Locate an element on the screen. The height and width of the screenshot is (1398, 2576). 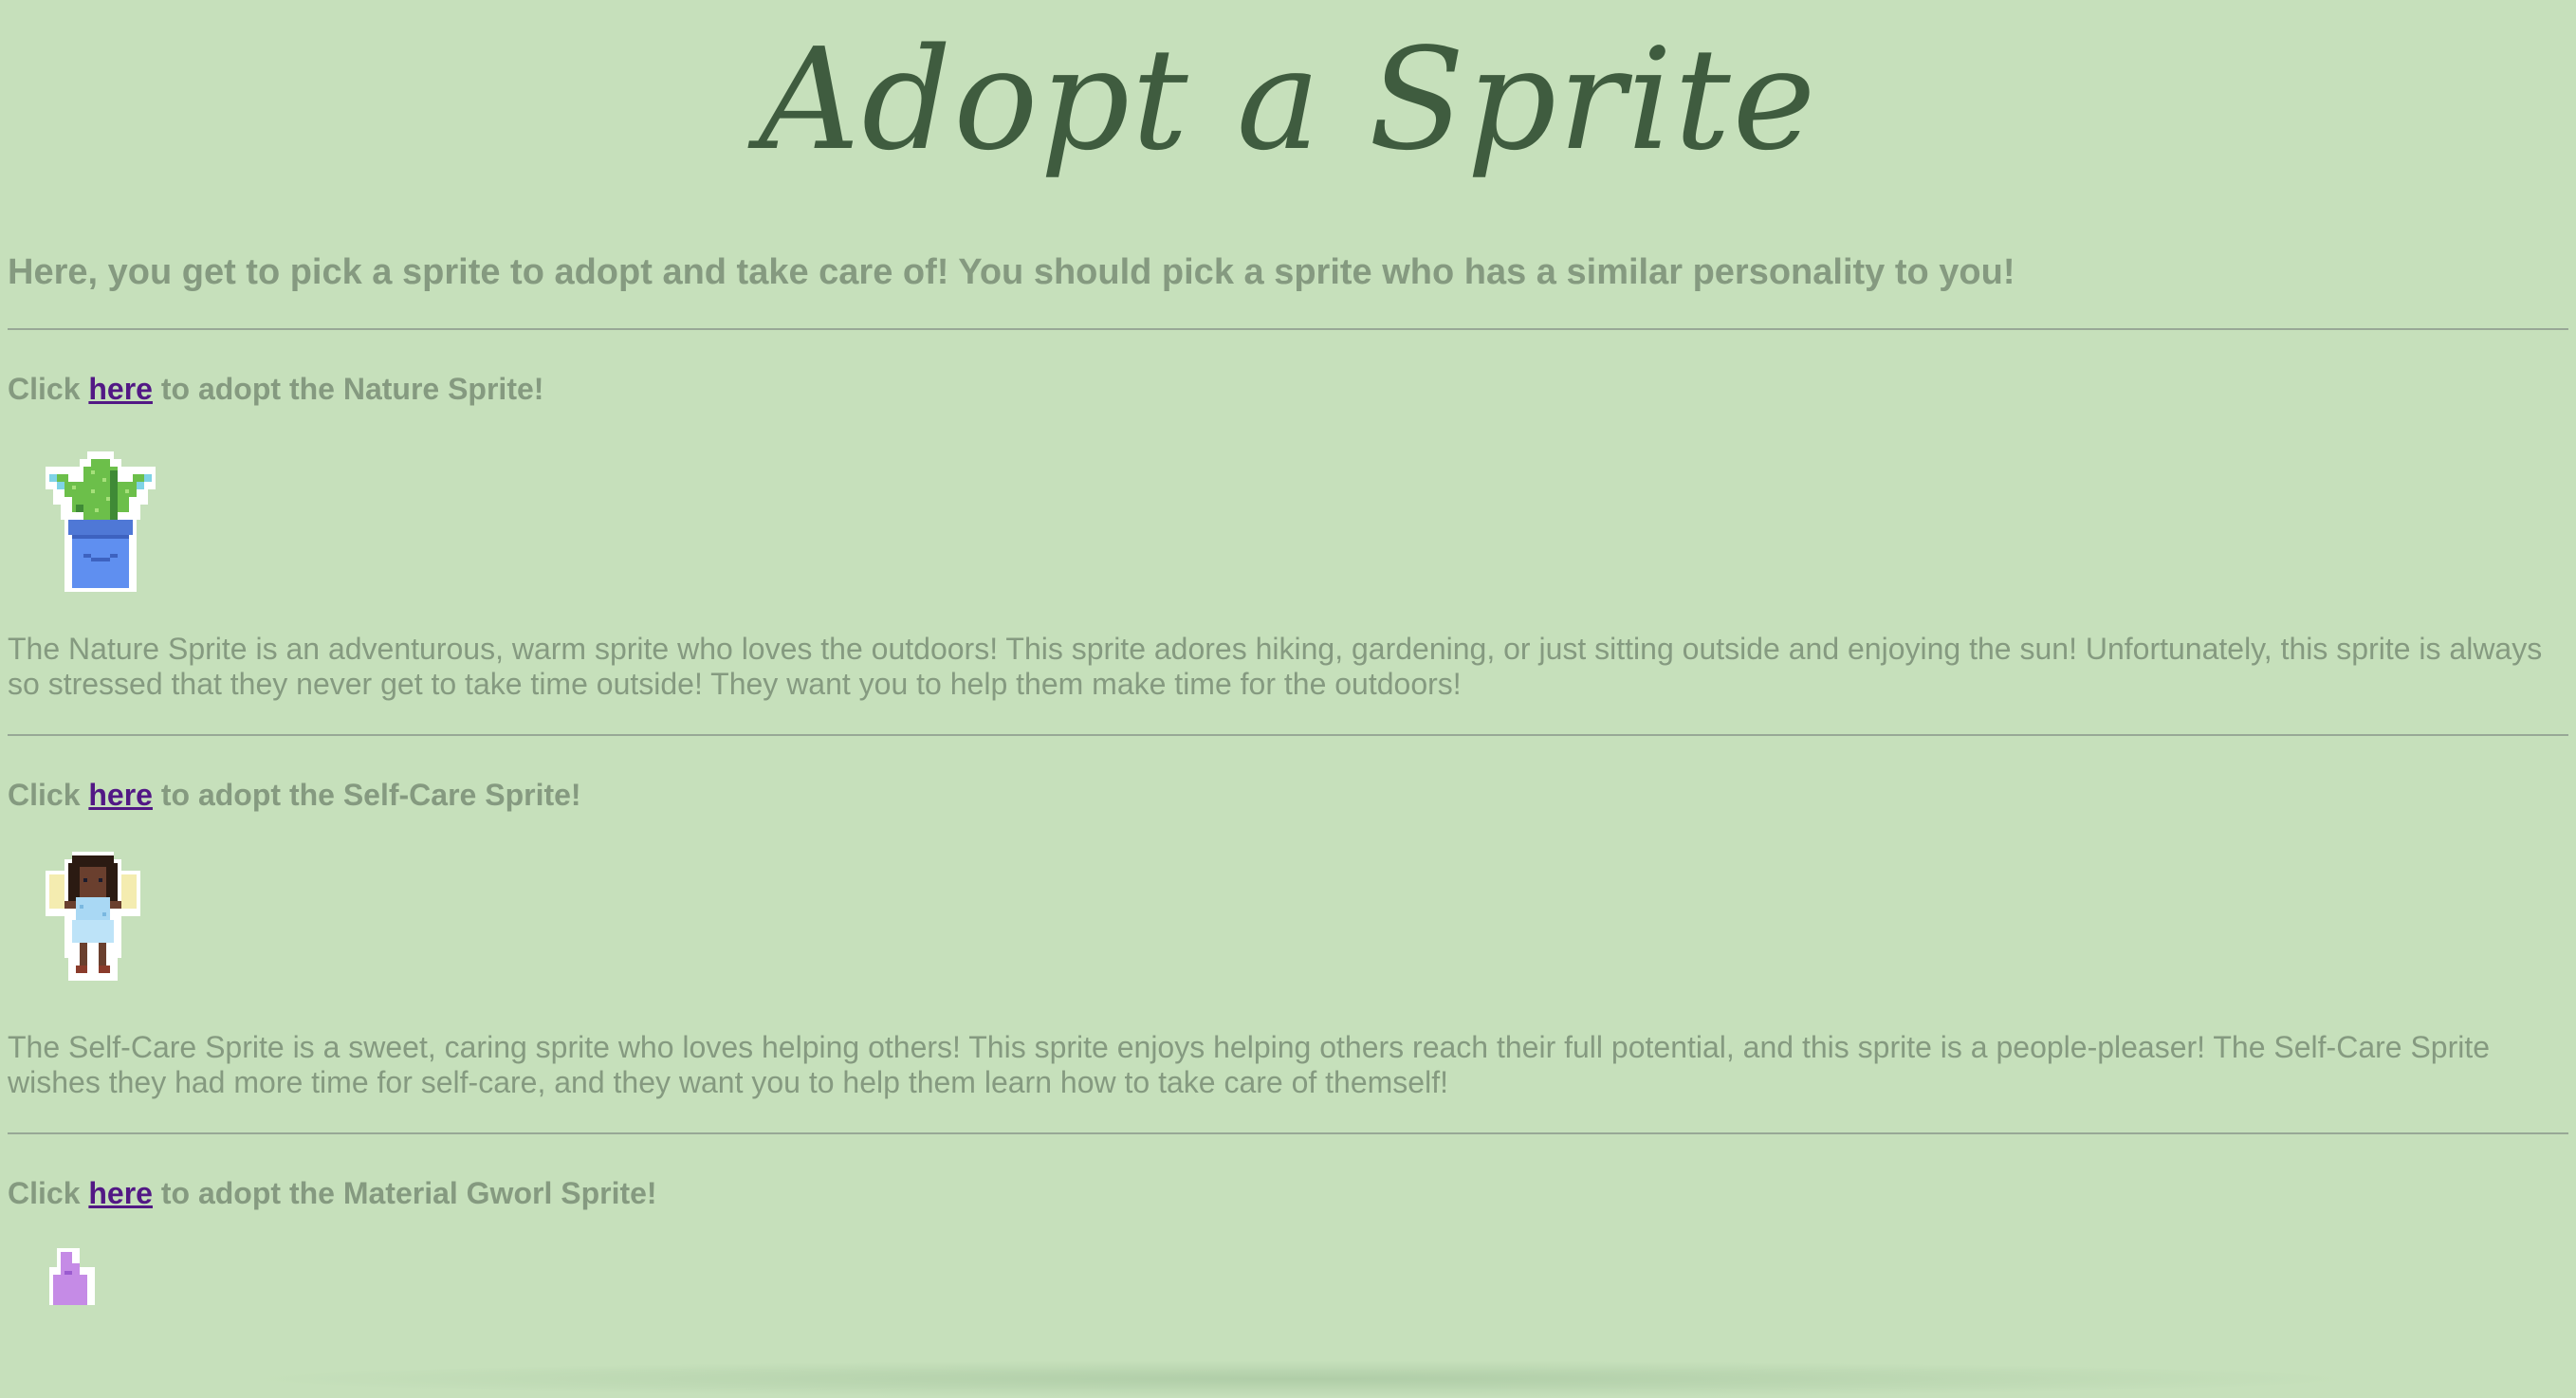
adopt-link-self-care: here is located at coordinates (120, 795).